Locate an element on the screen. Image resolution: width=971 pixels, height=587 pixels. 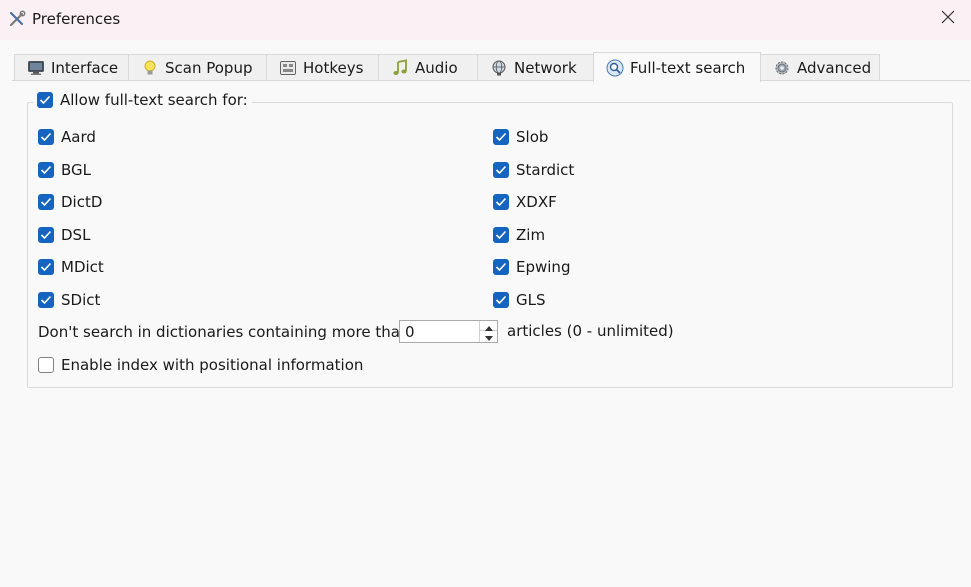
format-label: DSL is located at coordinates (76, 235).